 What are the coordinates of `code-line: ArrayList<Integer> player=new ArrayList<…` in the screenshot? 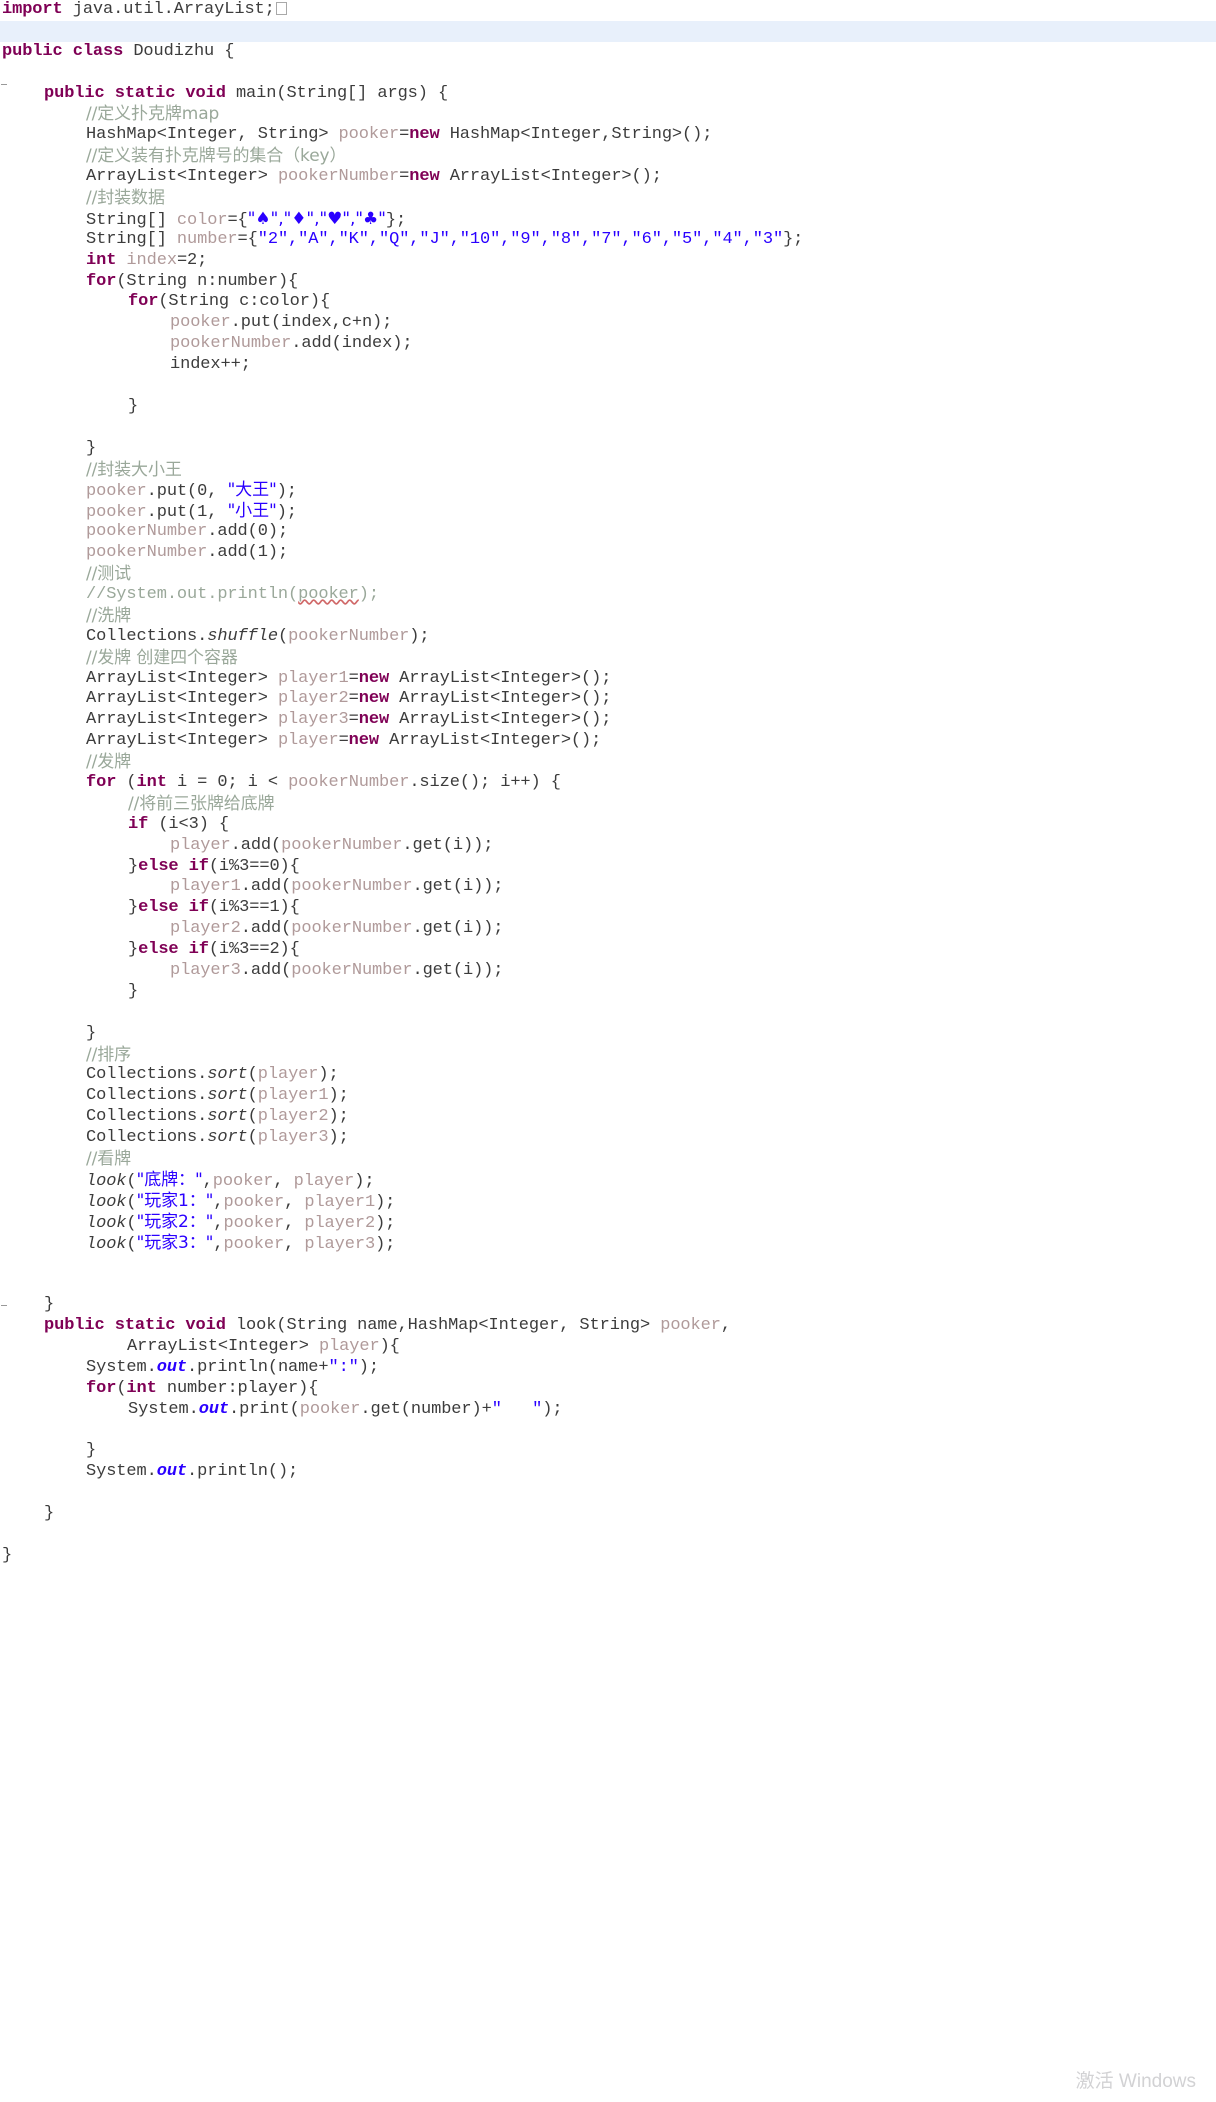 It's located at (608, 741).